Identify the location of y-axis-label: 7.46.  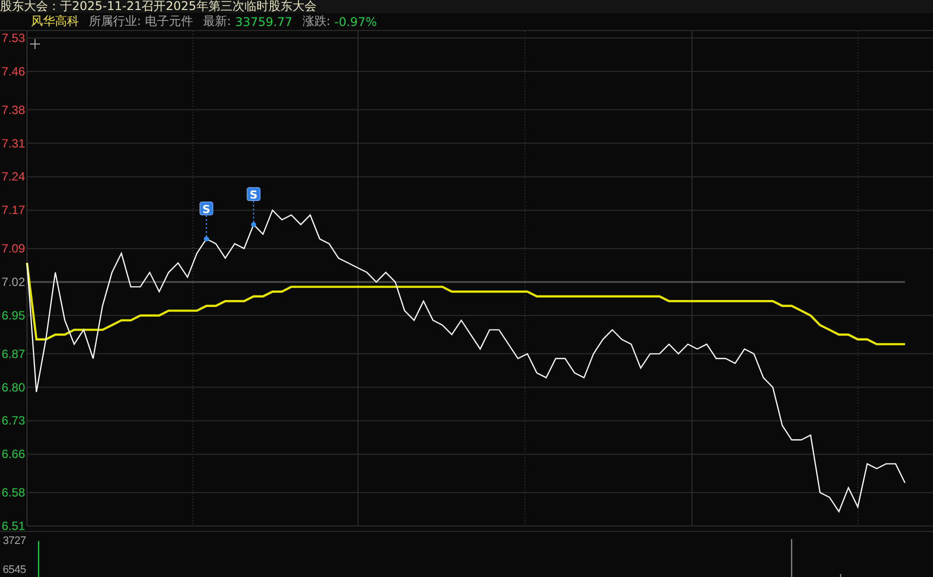
(13, 71).